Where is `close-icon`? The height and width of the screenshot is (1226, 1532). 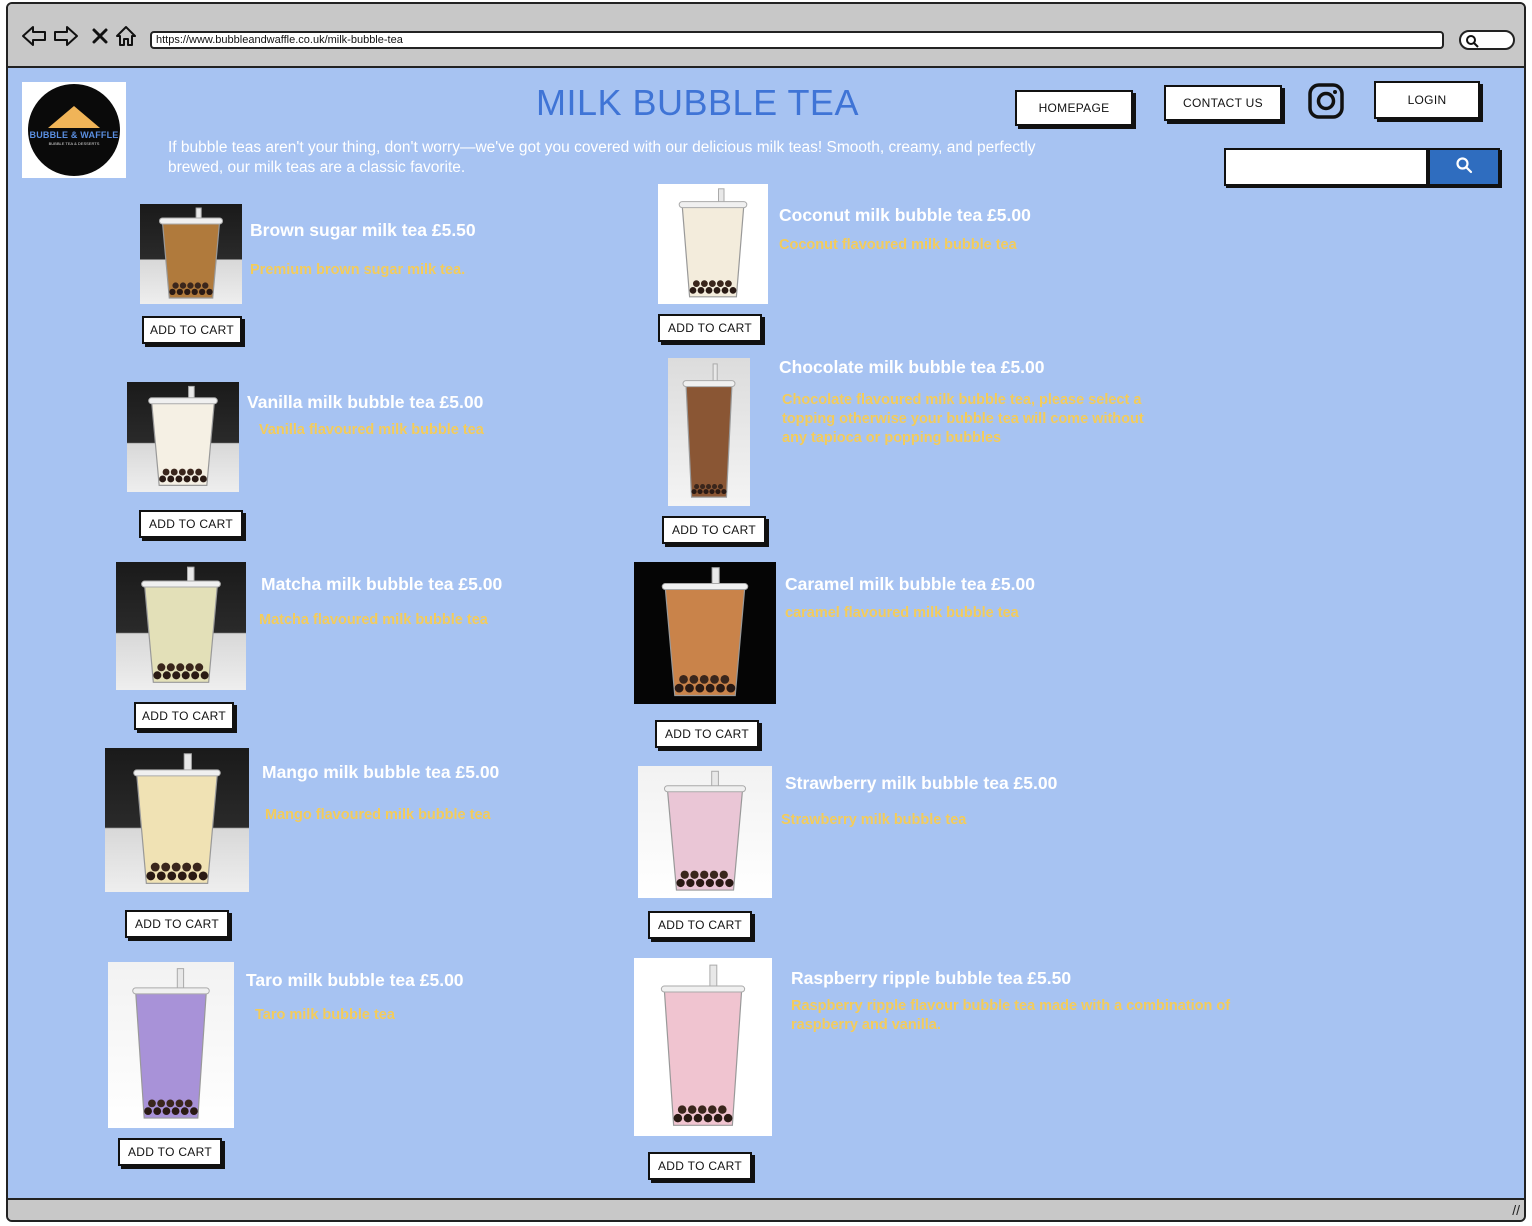
close-icon is located at coordinates (100, 36).